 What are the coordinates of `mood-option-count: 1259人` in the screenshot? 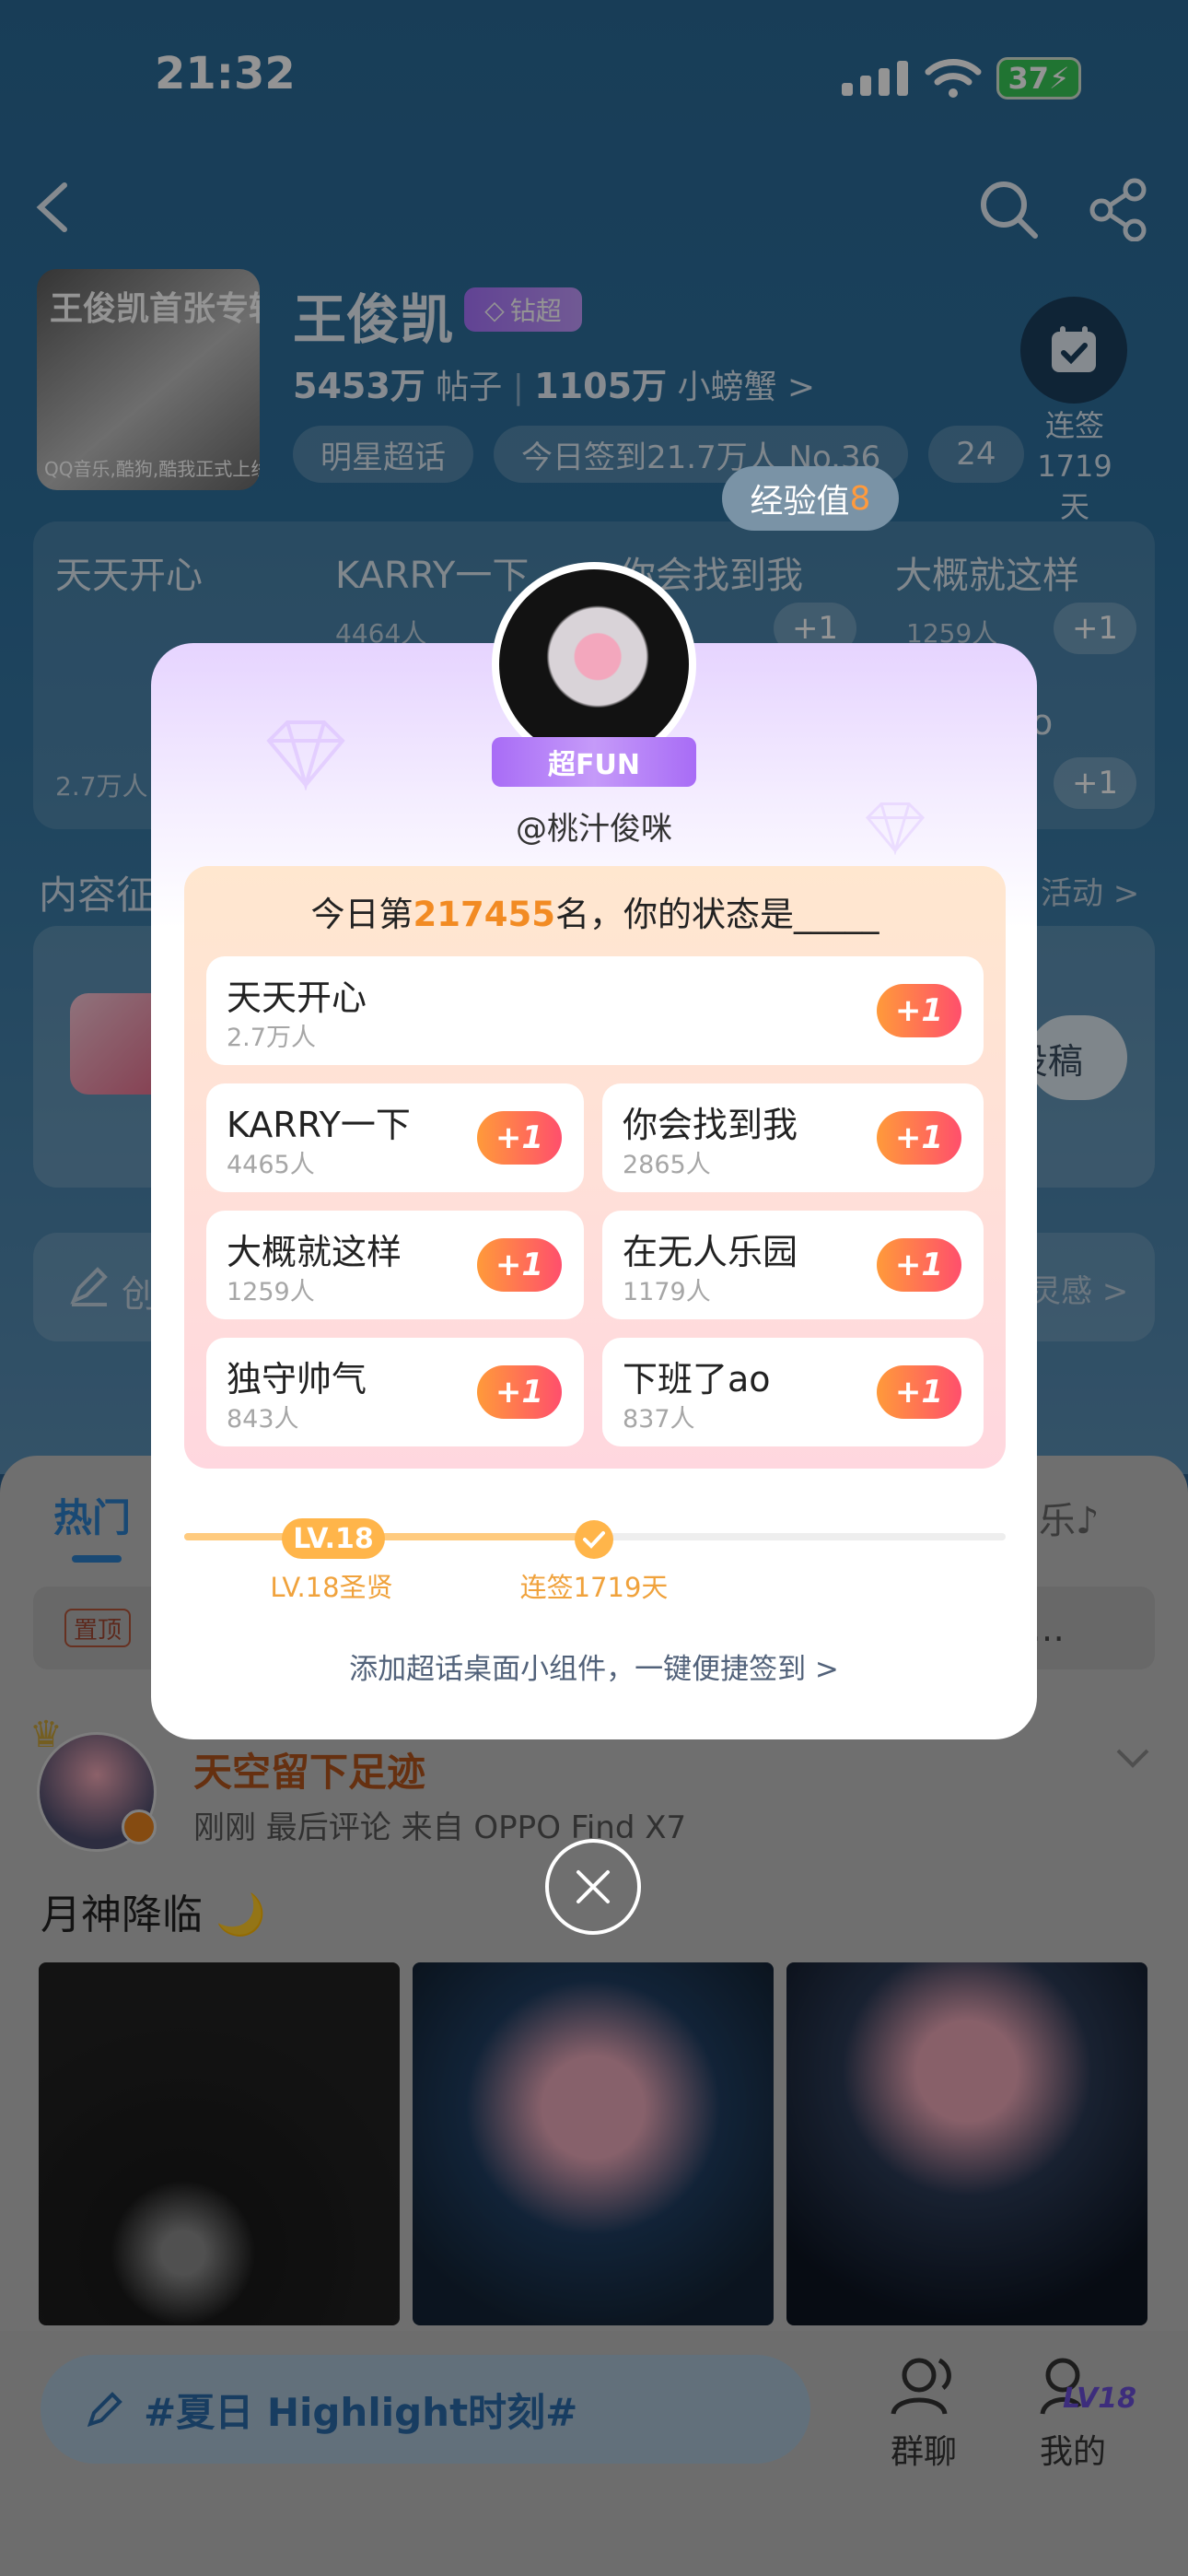 It's located at (271, 1292).